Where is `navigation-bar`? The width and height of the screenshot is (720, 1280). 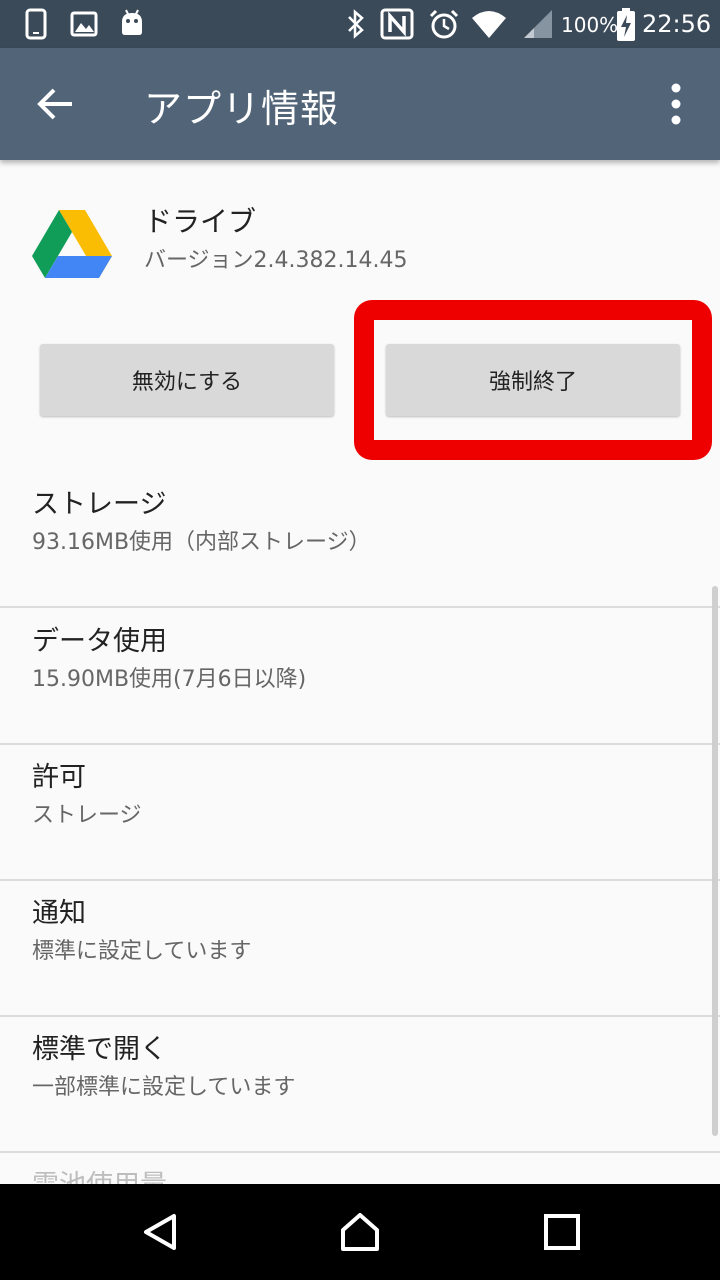 navigation-bar is located at coordinates (360, 1232).